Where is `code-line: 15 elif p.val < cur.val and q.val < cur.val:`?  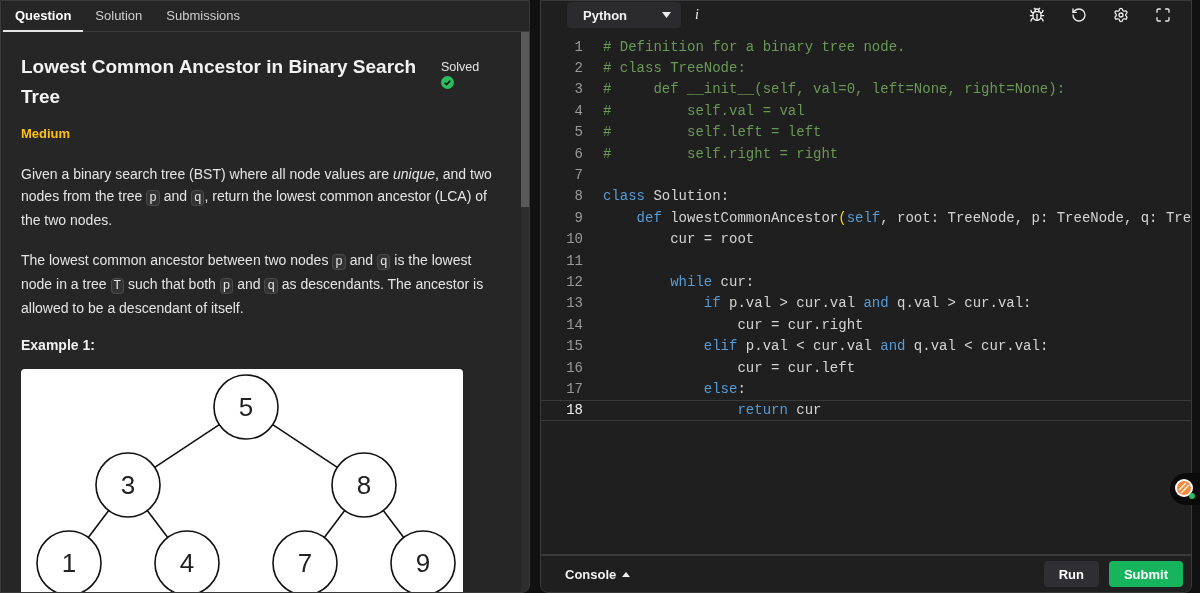
code-line: 15 elif p.val < cur.val and q.val < cur.val: is located at coordinates (807, 347).